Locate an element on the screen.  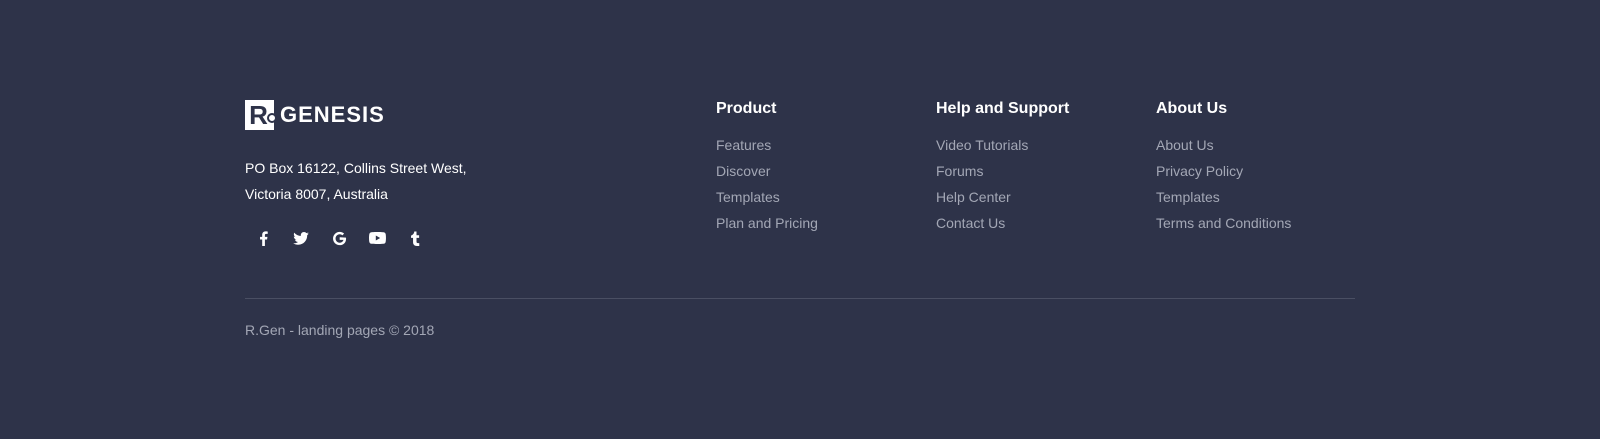
footer-link-privacy-policy: Privacy Policy is located at coordinates (1199, 171).